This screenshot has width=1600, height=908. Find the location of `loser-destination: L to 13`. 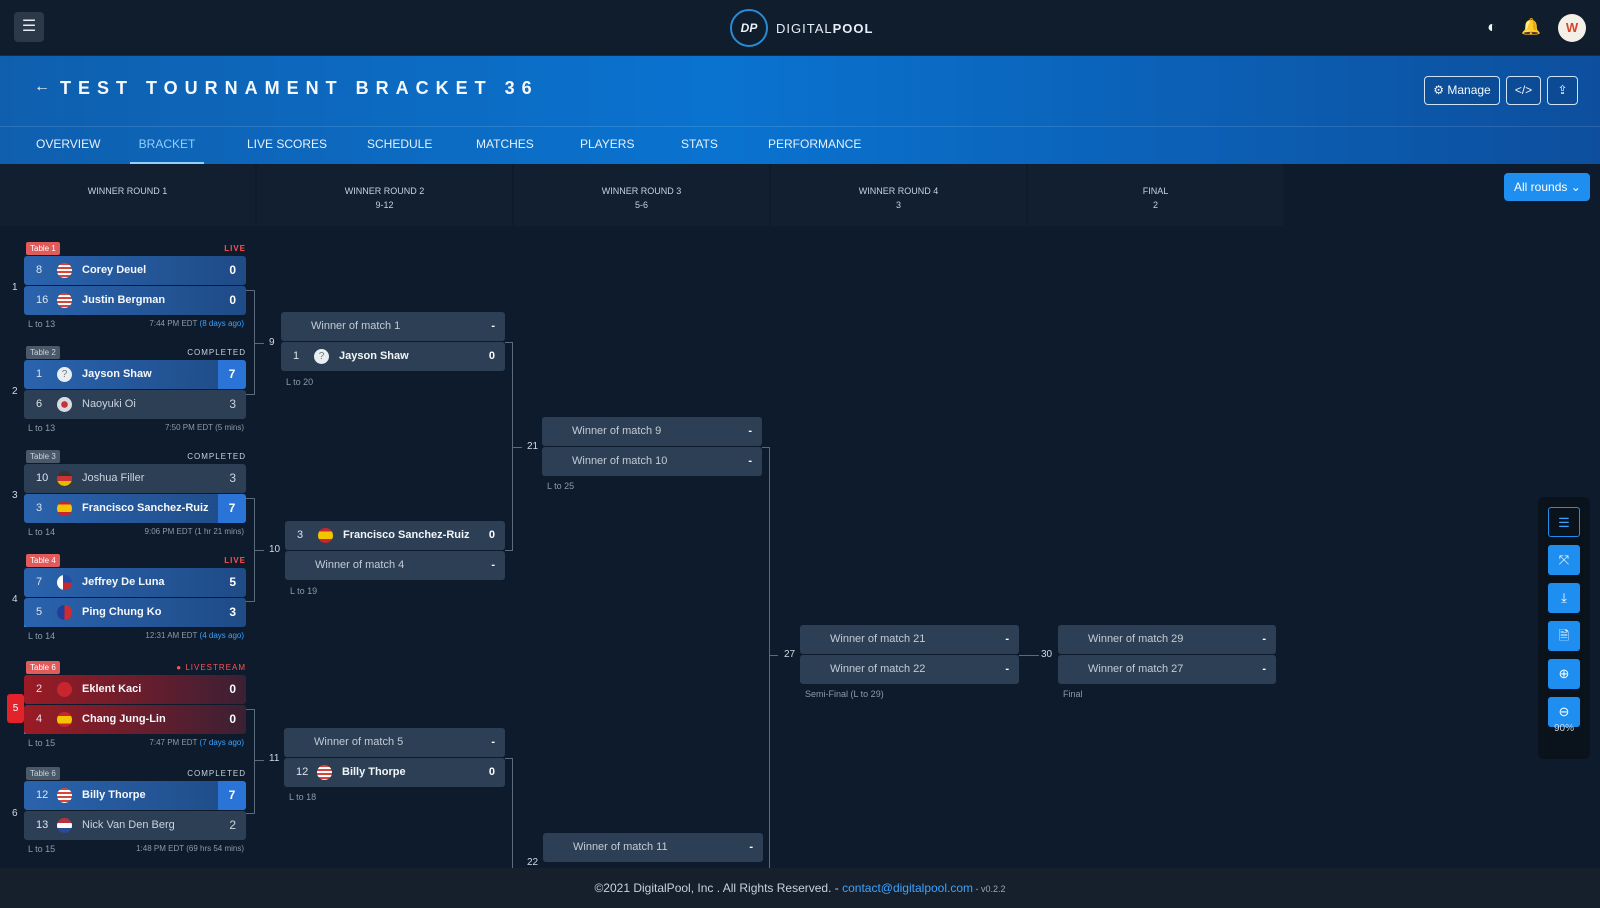

loser-destination: L to 13 is located at coordinates (42, 324).